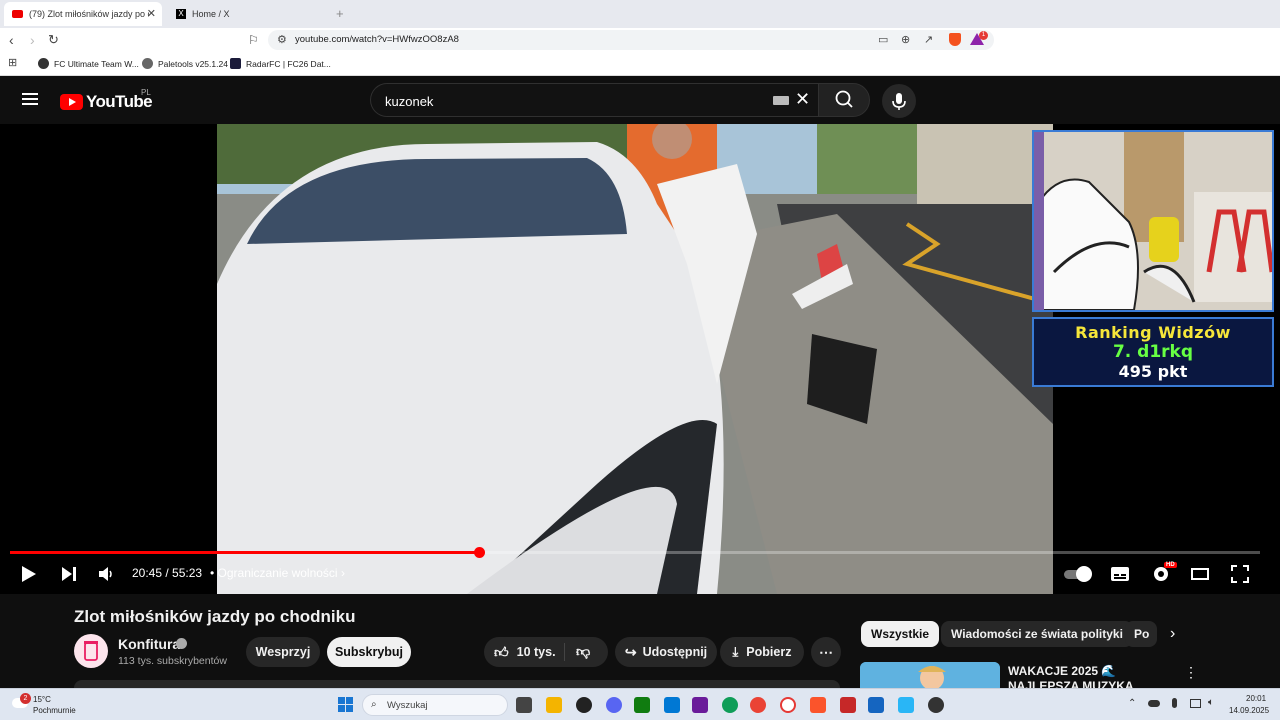  What do you see at coordinates (346, 705) in the screenshot?
I see `windows-start-icon` at bounding box center [346, 705].